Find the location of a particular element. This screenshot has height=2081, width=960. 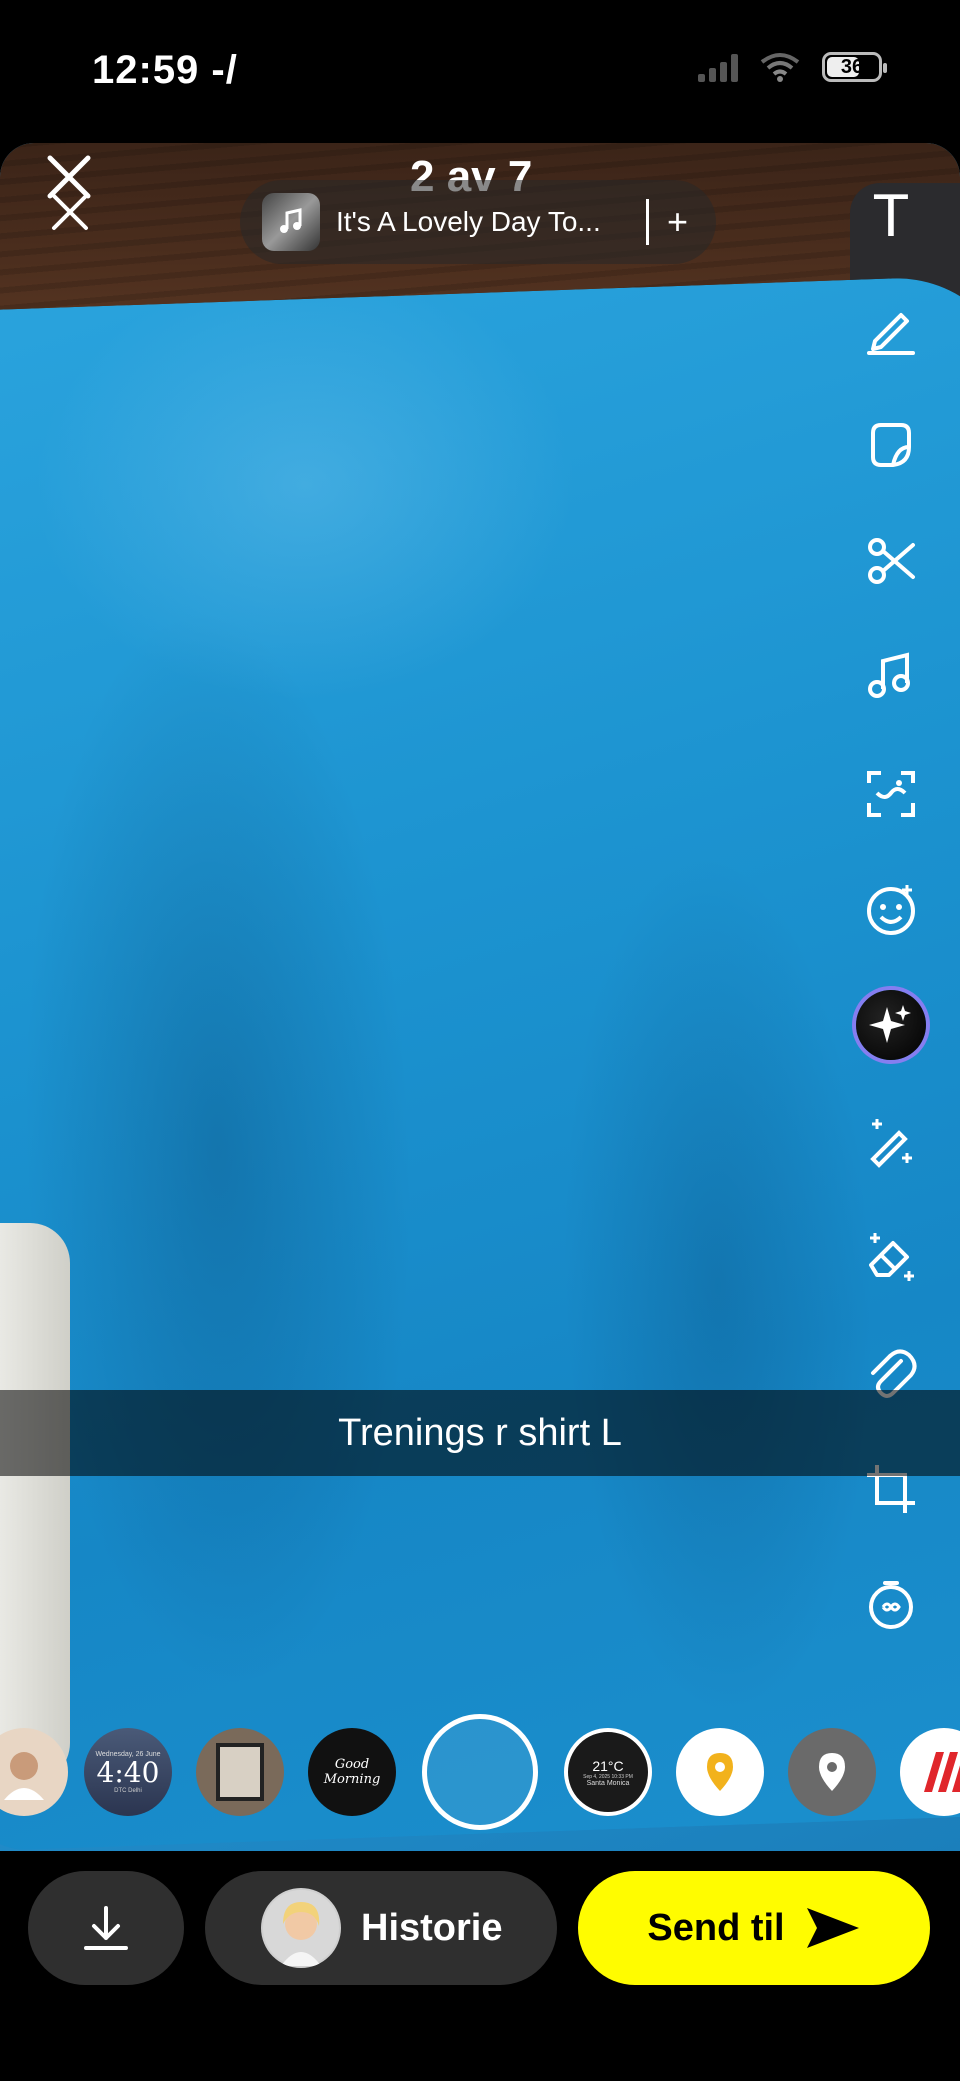

send-to-label: Send til is located at coordinates (716, 1927).